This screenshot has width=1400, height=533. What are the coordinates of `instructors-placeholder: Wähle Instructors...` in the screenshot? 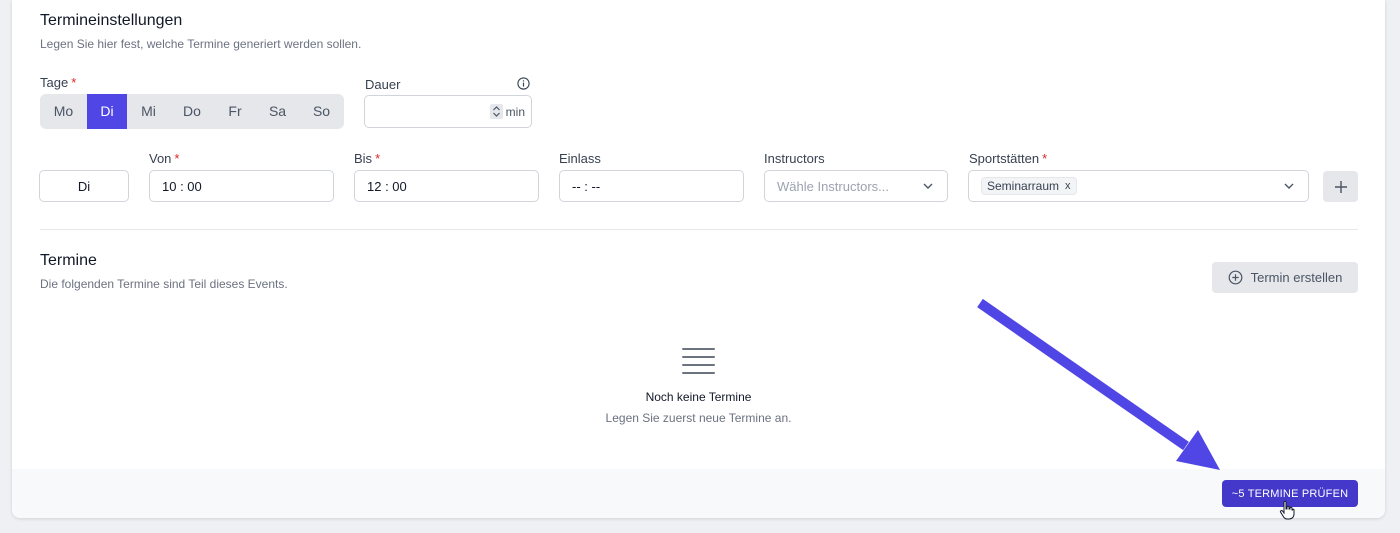 It's located at (833, 186).